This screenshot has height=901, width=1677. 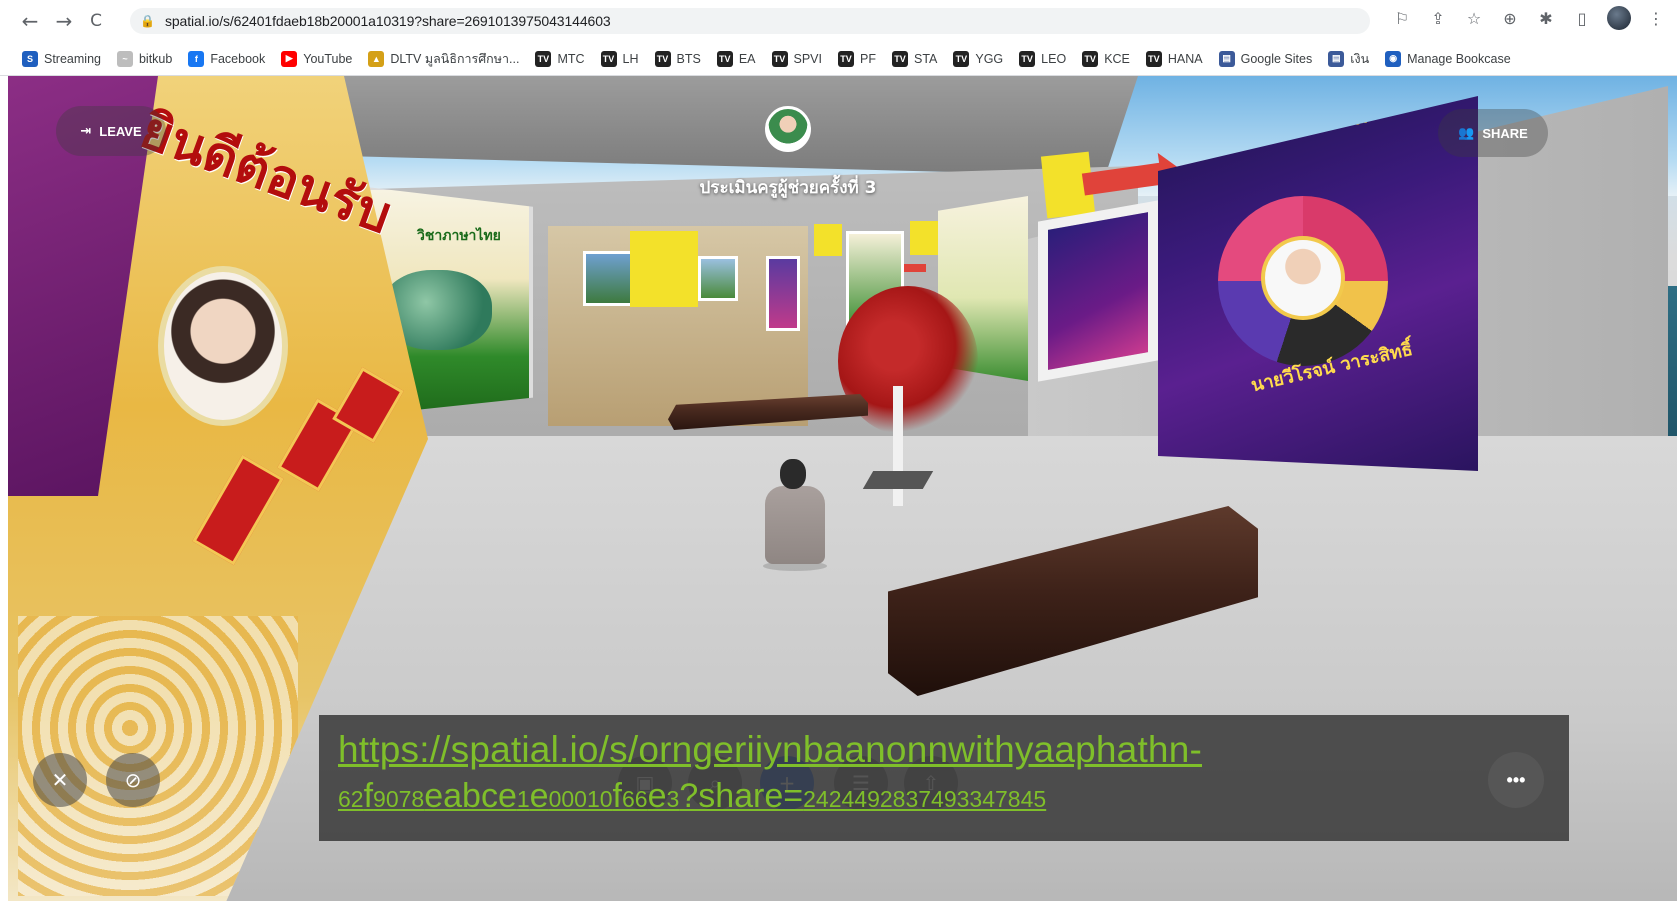 I want to click on bookmark-item: TV STA, so click(x=914, y=58).